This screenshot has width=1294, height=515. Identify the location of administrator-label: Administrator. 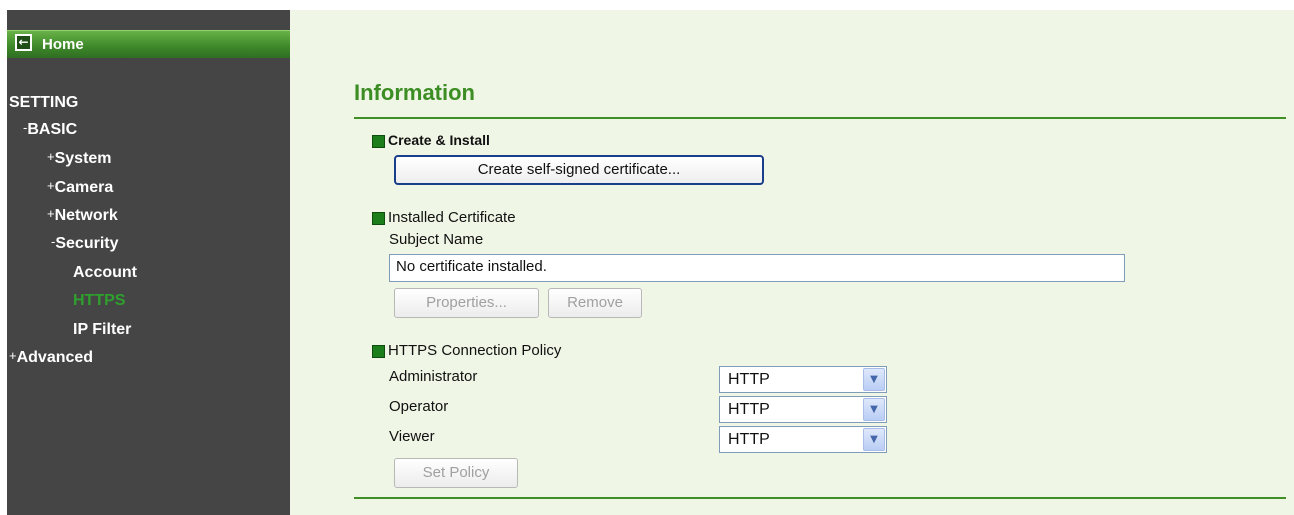
(433, 376).